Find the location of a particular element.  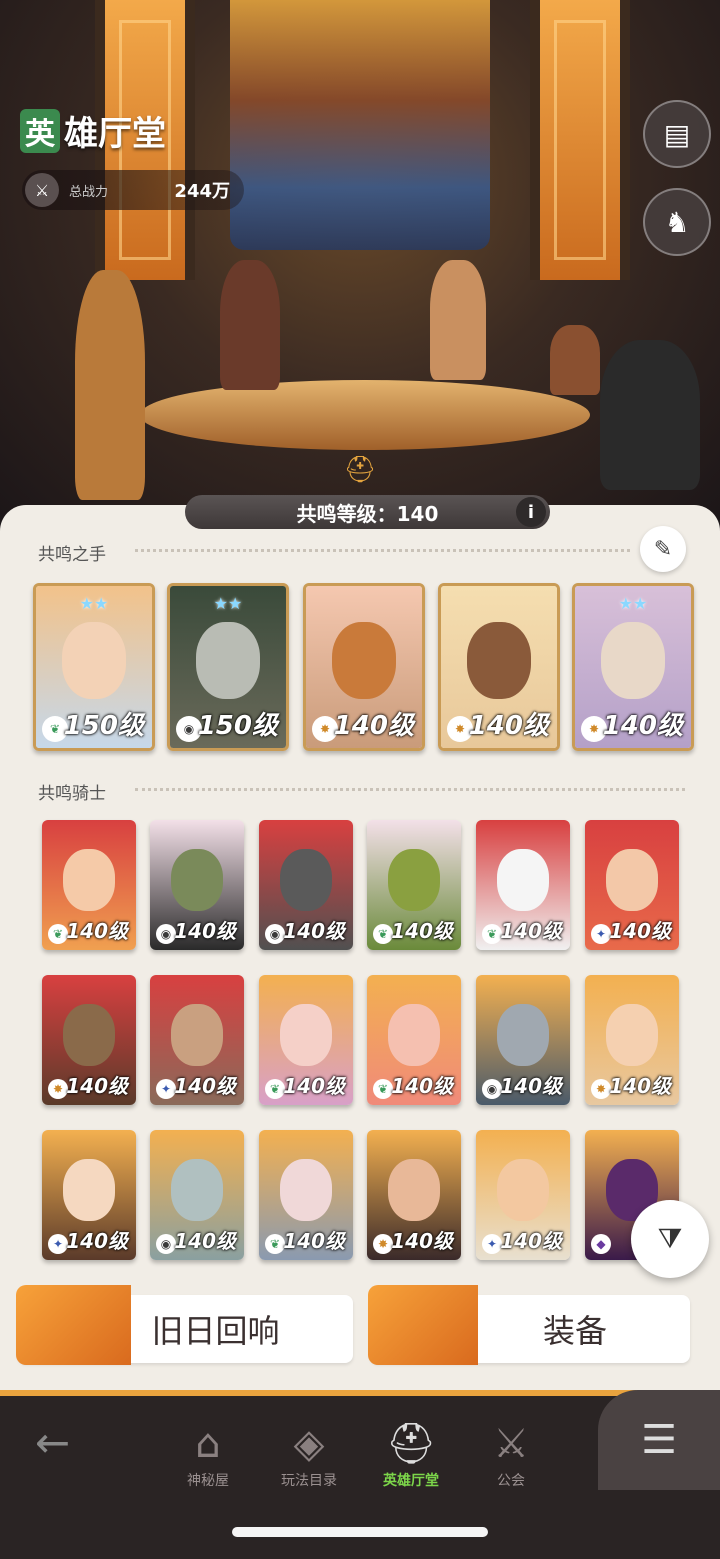

back-button: ← is located at coordinates (52, 1442).